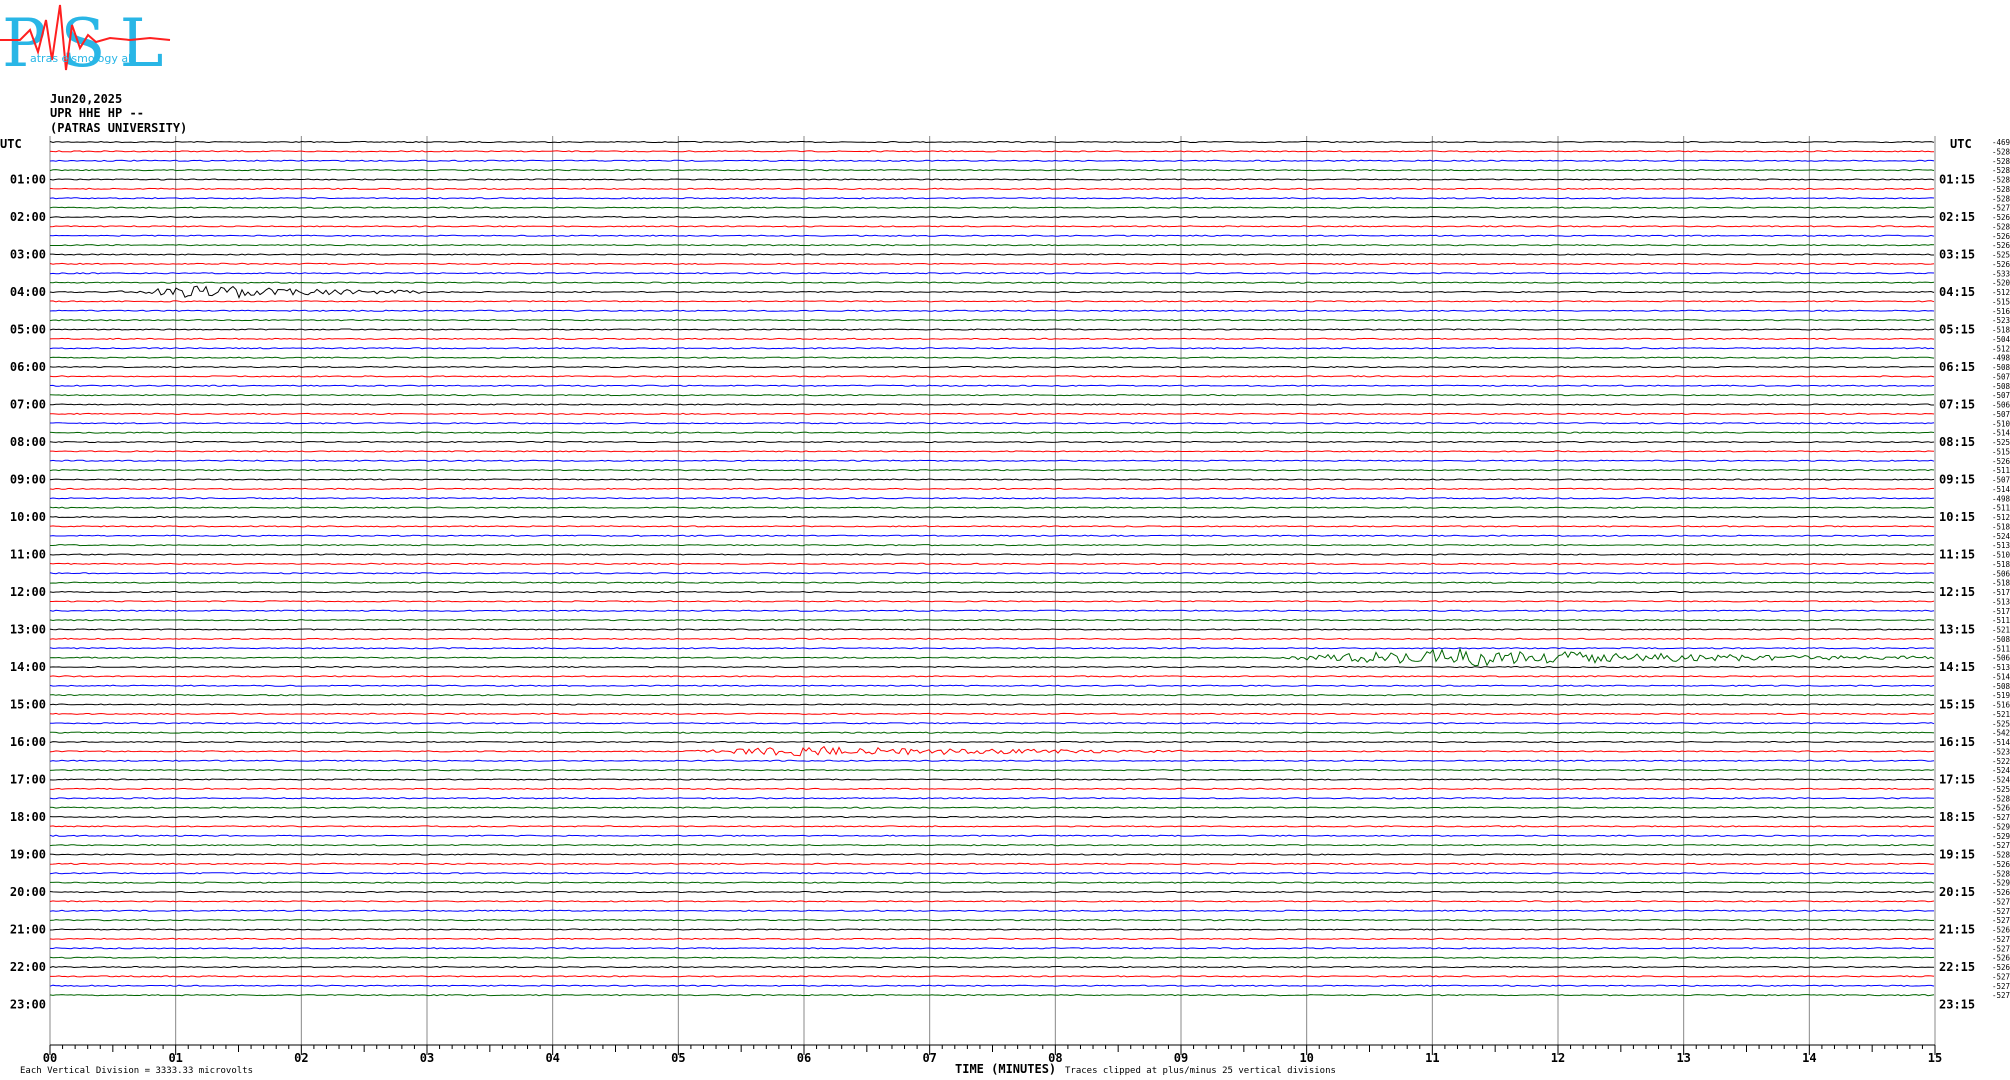 Image resolution: width=2010 pixels, height=1080 pixels. I want to click on x-tick-label-05: 05, so click(678, 1058).